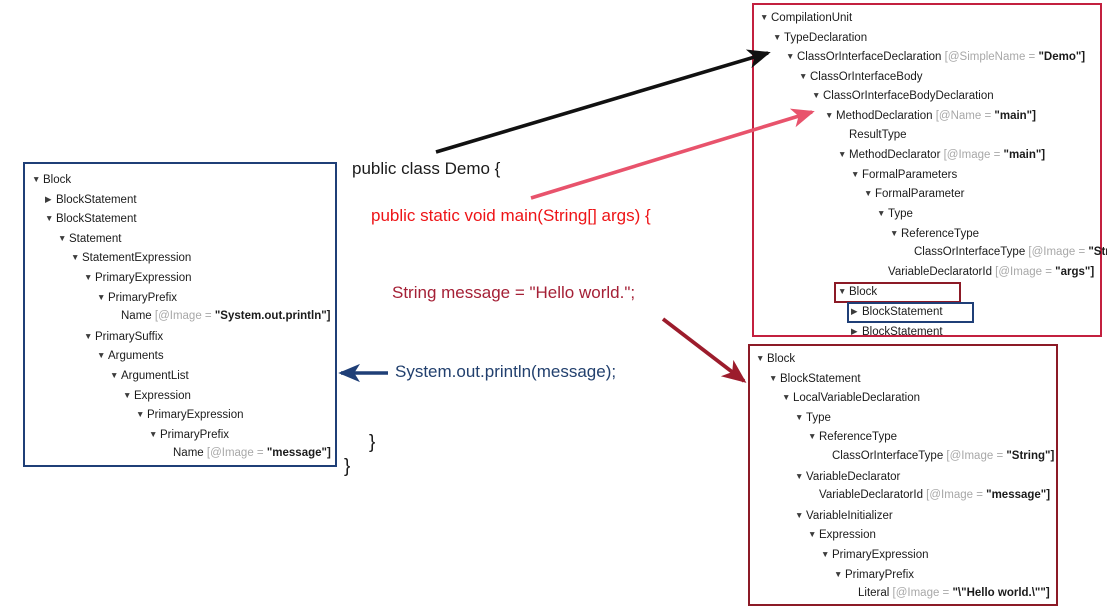  I want to click on code-line-class-decl: public class Demo {, so click(426, 168).